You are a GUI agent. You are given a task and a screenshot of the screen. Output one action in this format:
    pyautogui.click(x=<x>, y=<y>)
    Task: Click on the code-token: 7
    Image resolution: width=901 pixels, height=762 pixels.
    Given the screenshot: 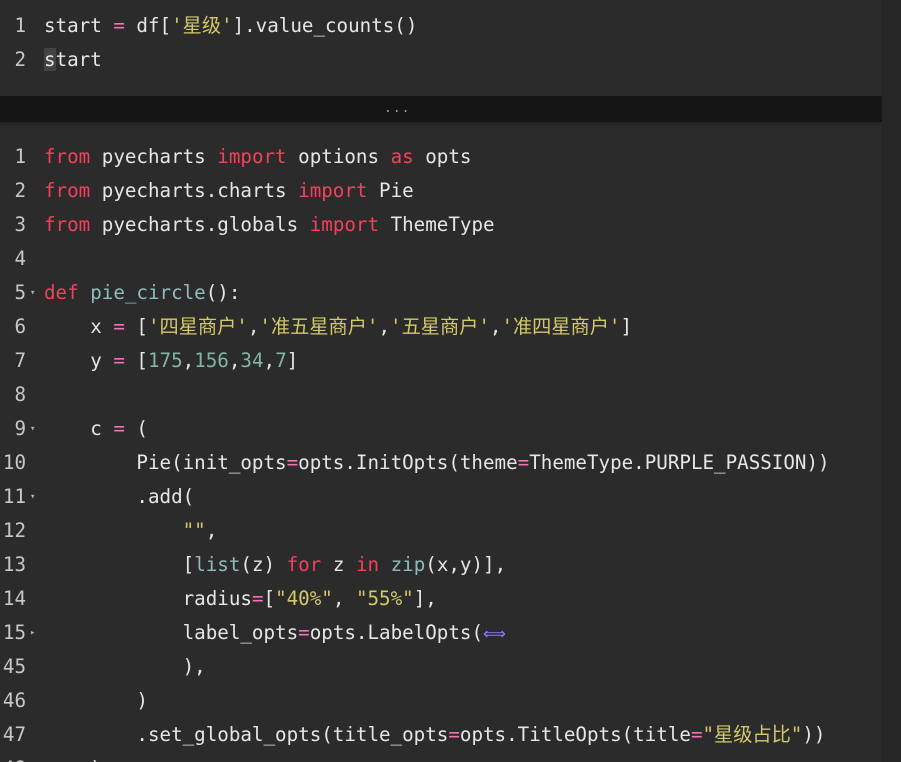 What is the action you would take?
    pyautogui.click(x=281, y=360)
    